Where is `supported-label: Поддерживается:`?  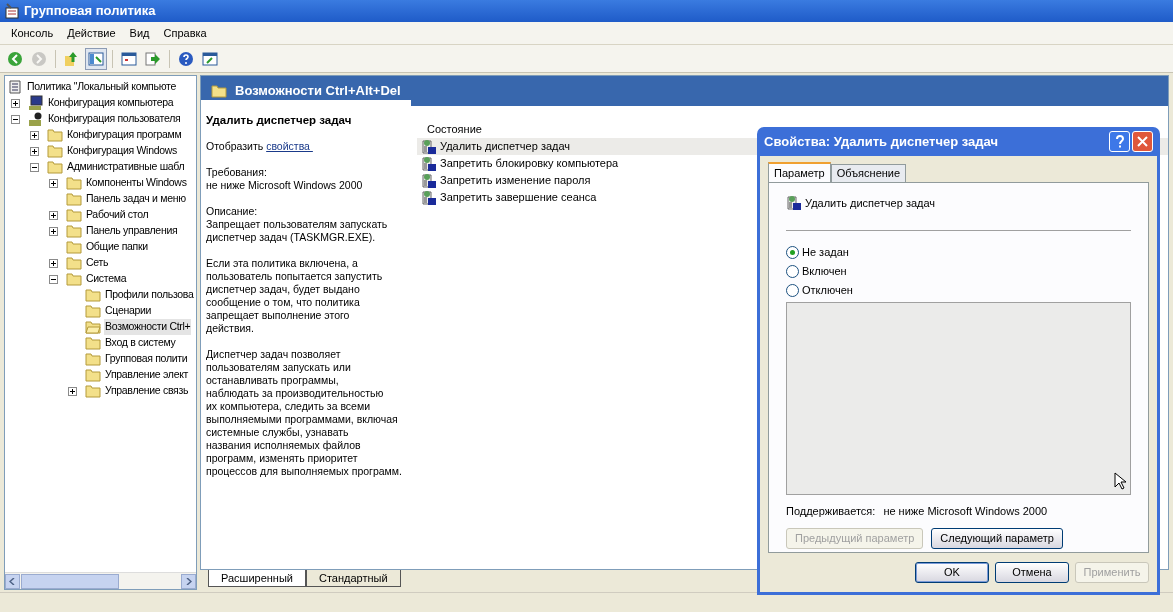 supported-label: Поддерживается: is located at coordinates (831, 511).